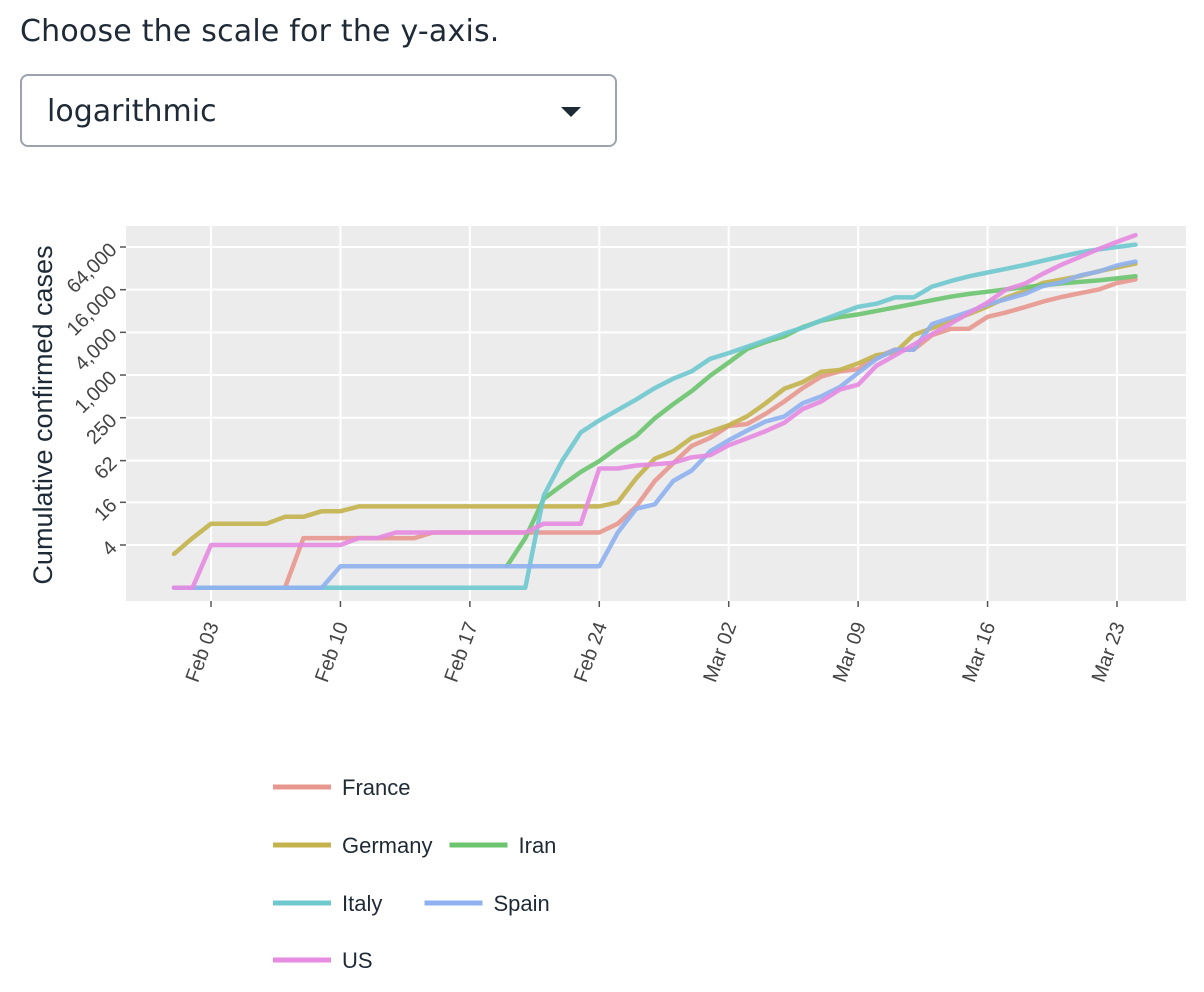  I want to click on legend-label-germany: Germany, so click(387, 845).